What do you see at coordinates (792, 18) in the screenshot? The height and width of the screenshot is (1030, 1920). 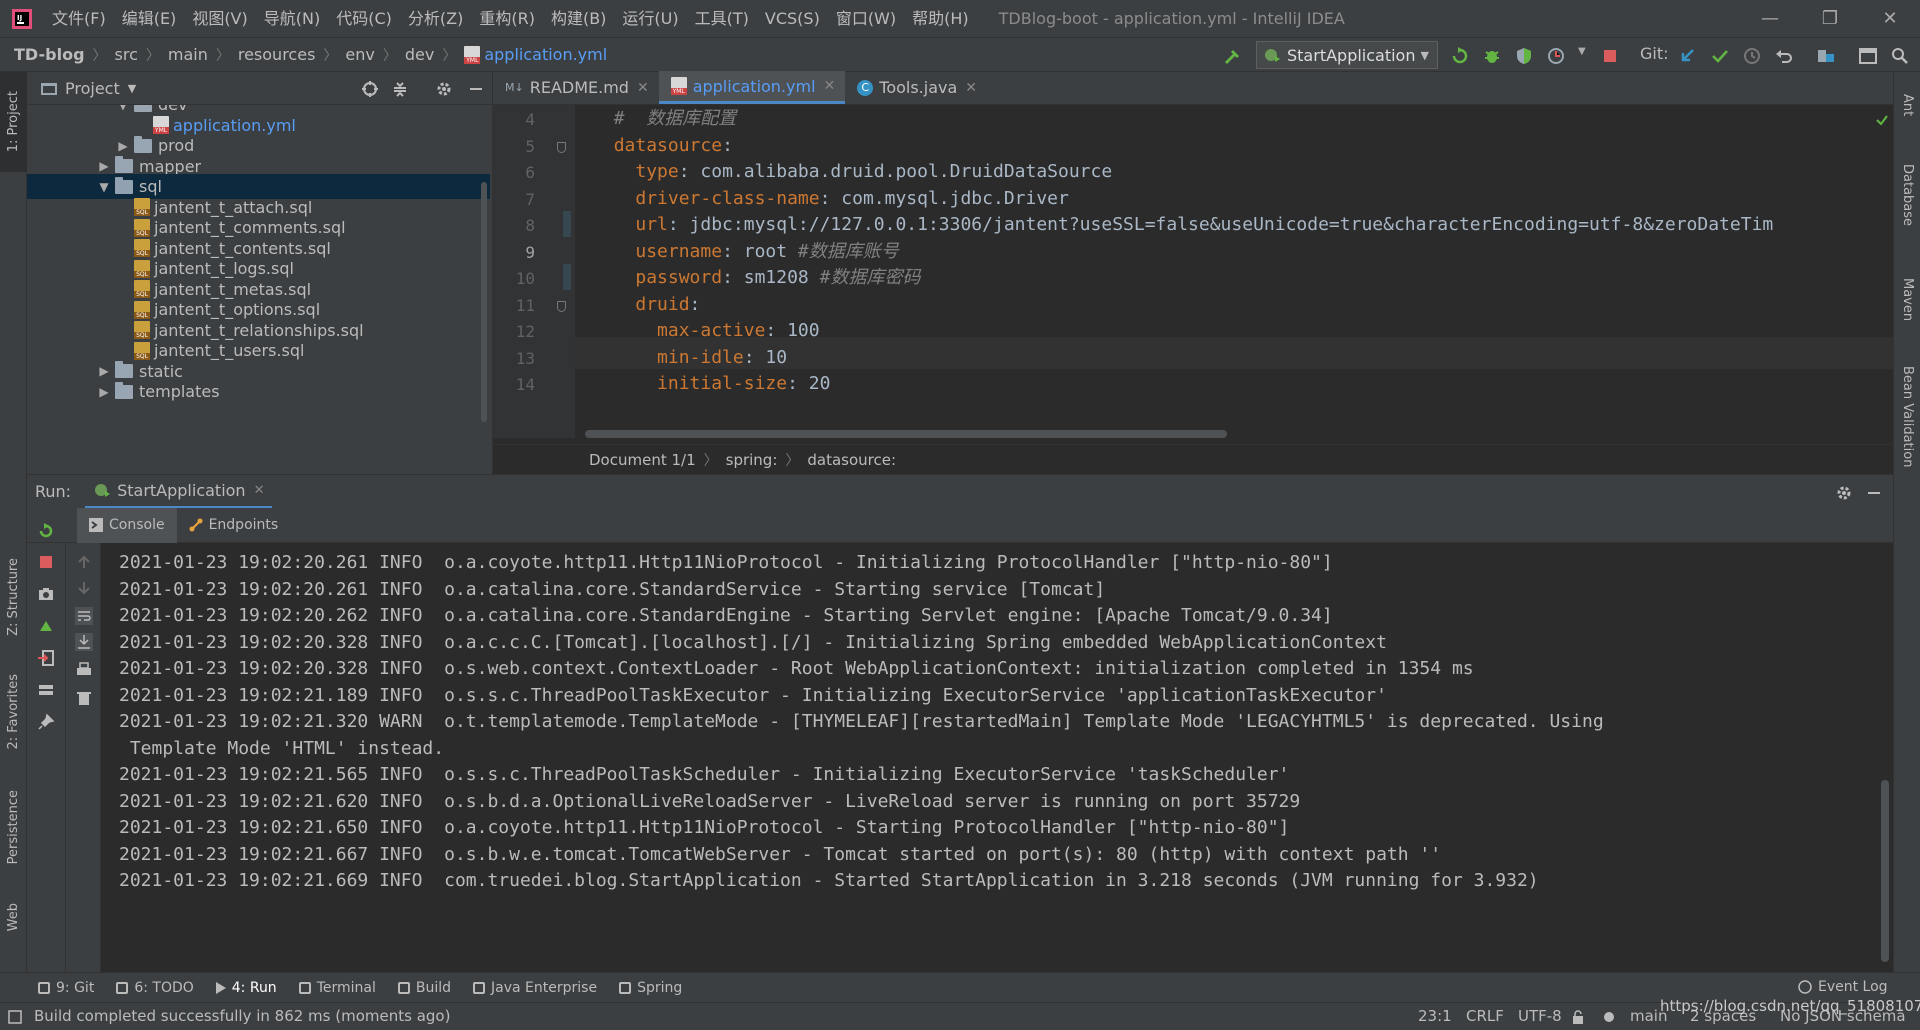 I see `menu-item: VCS(S)` at bounding box center [792, 18].